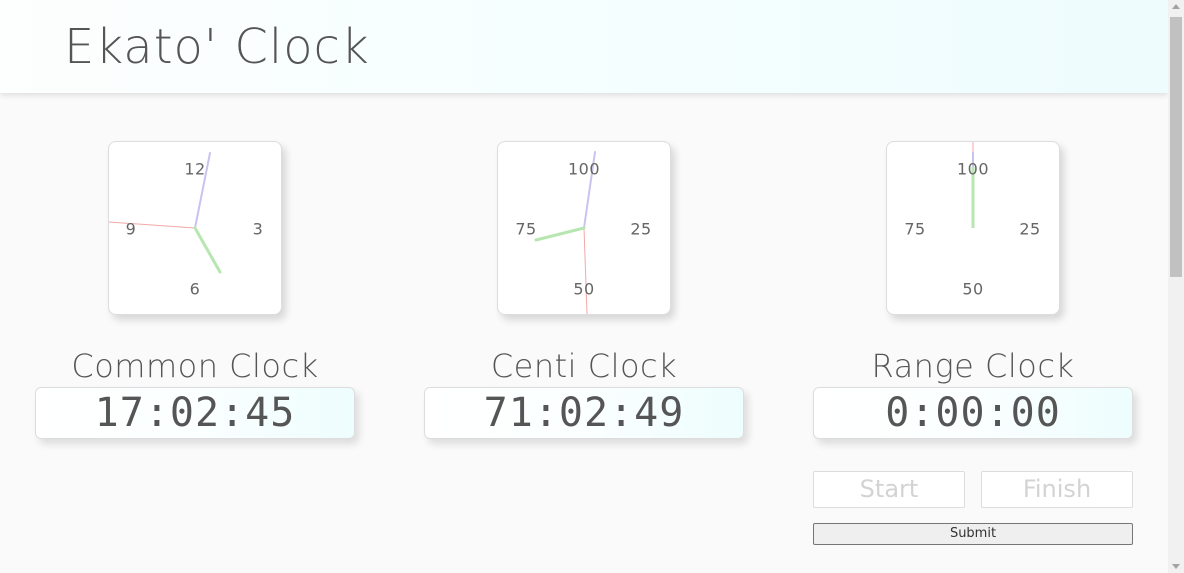  Describe the element at coordinates (1176, 147) in the screenshot. I see `scrollbar-thumb` at that location.